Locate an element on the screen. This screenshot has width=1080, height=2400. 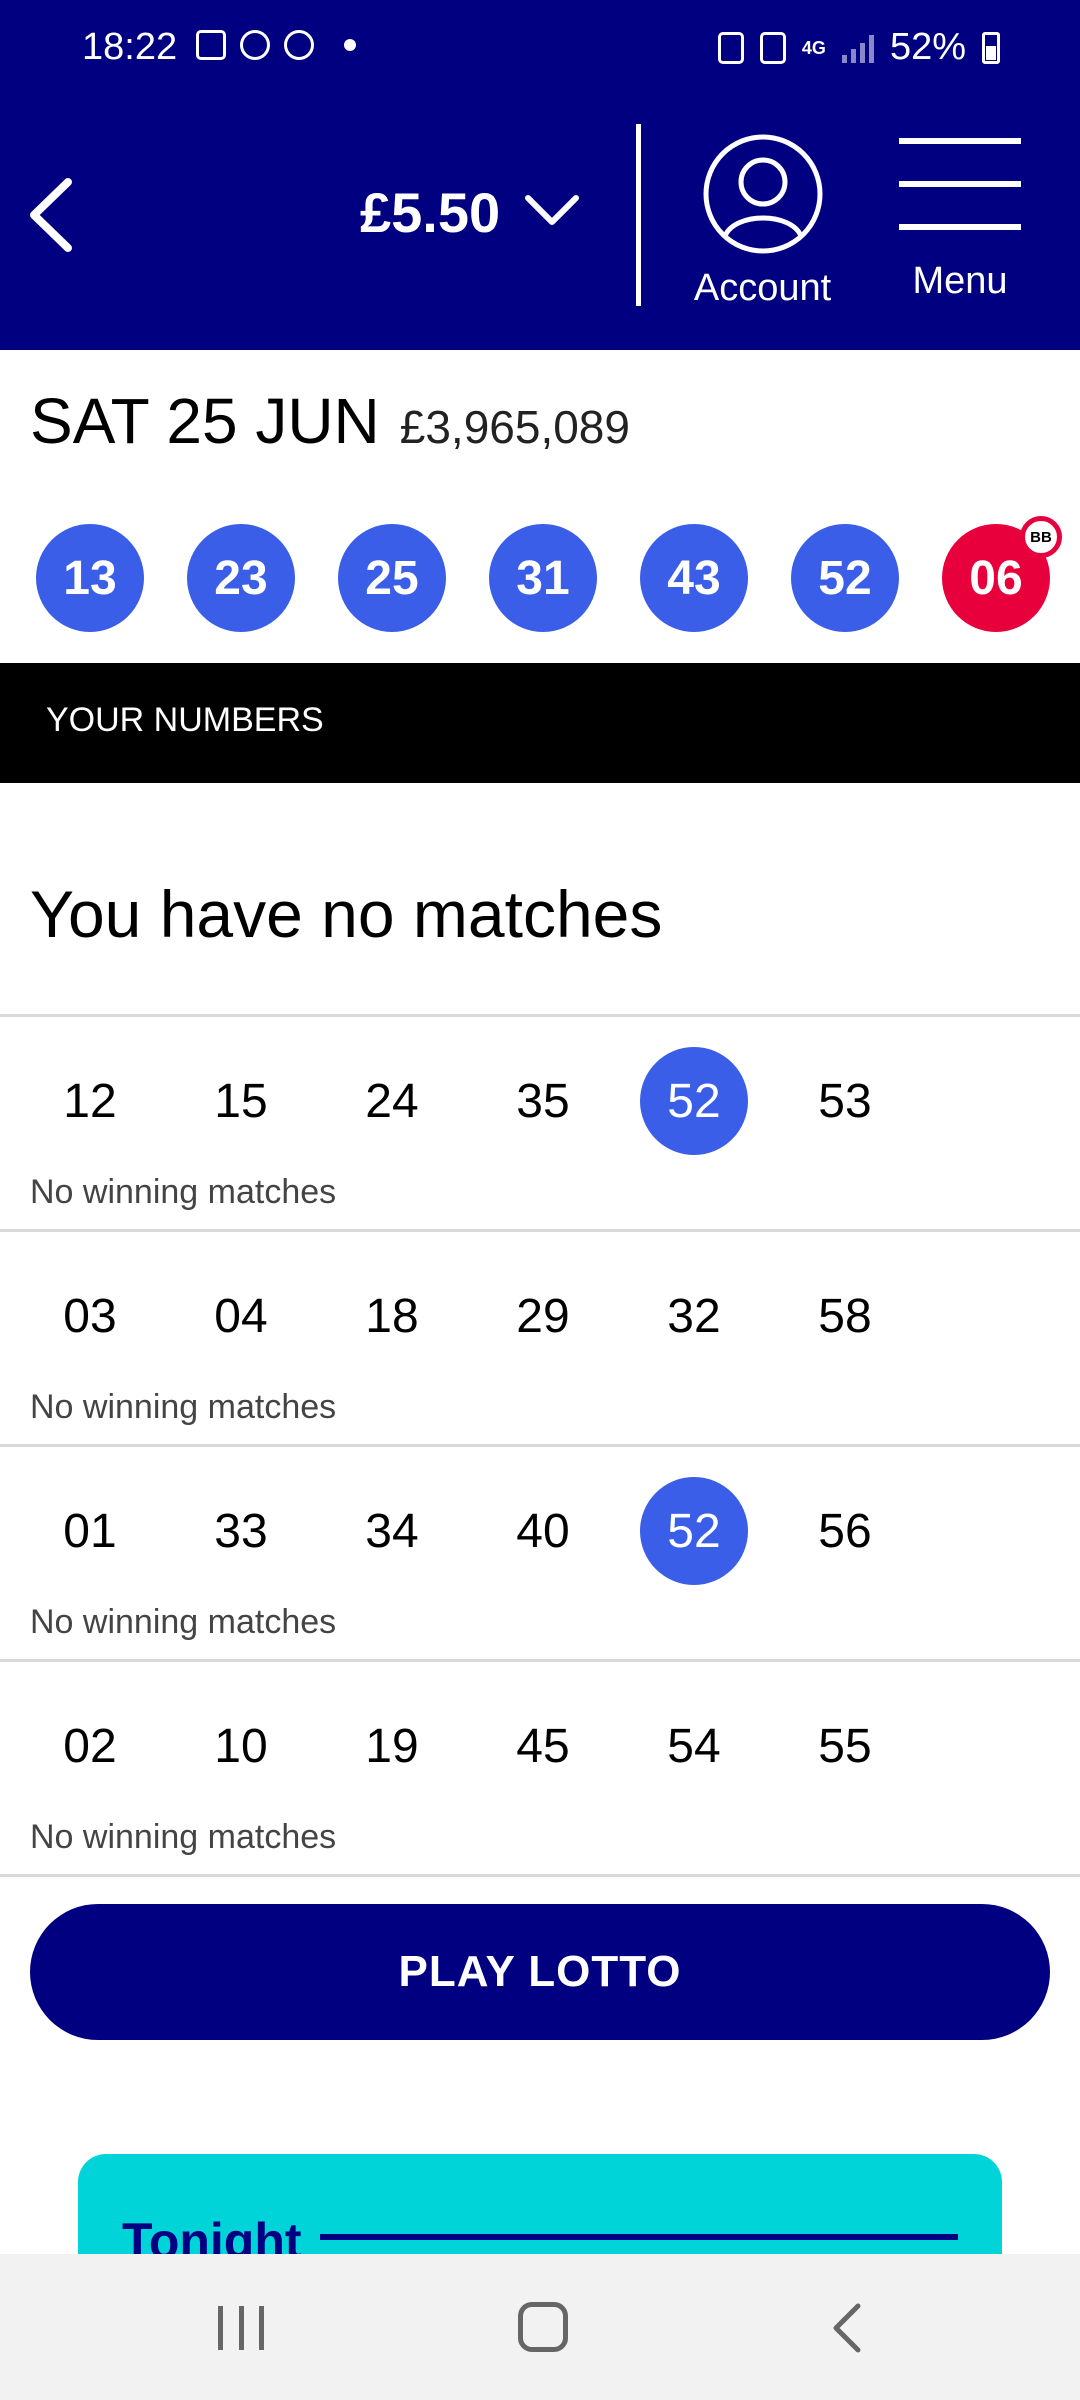
ticket-number: 29 is located at coordinates (543, 1316).